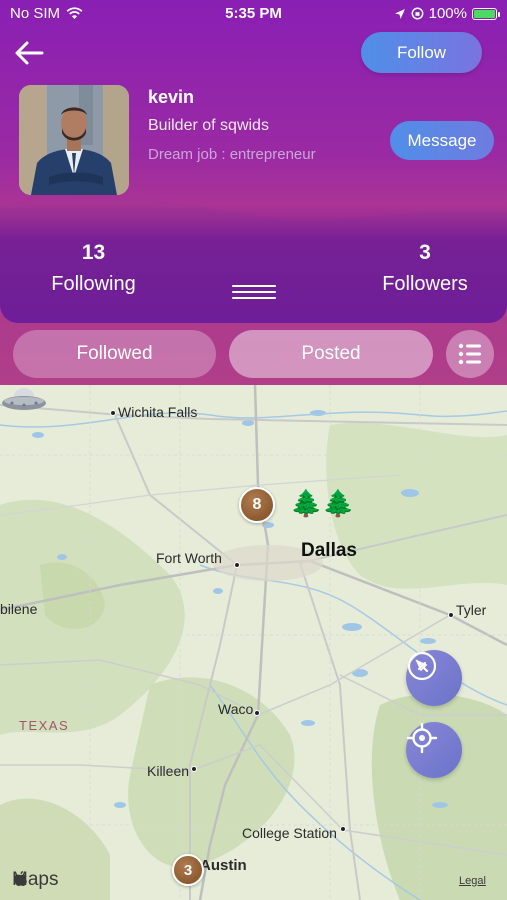 The image size is (507, 900). I want to click on followers-label: Followers, so click(425, 284).